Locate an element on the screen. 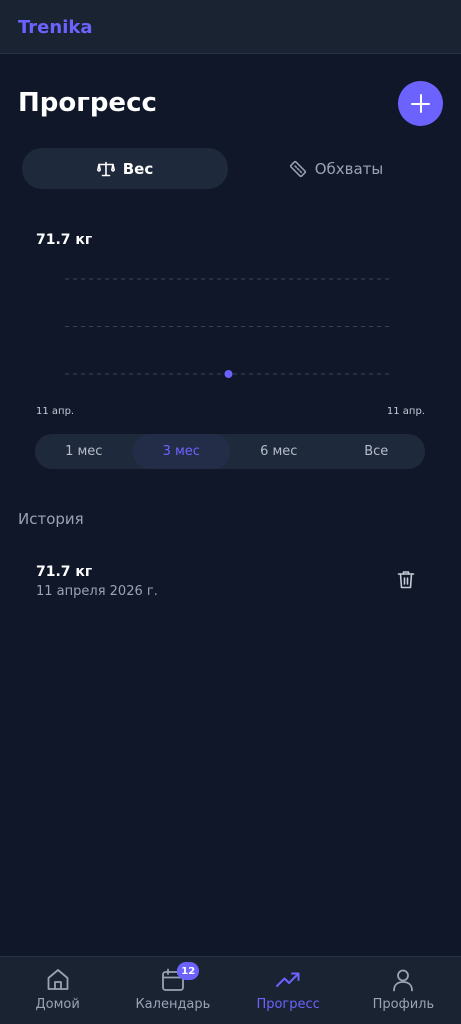 This screenshot has width=461, height=1024. period-option-6m: 6 мес is located at coordinates (279, 451).